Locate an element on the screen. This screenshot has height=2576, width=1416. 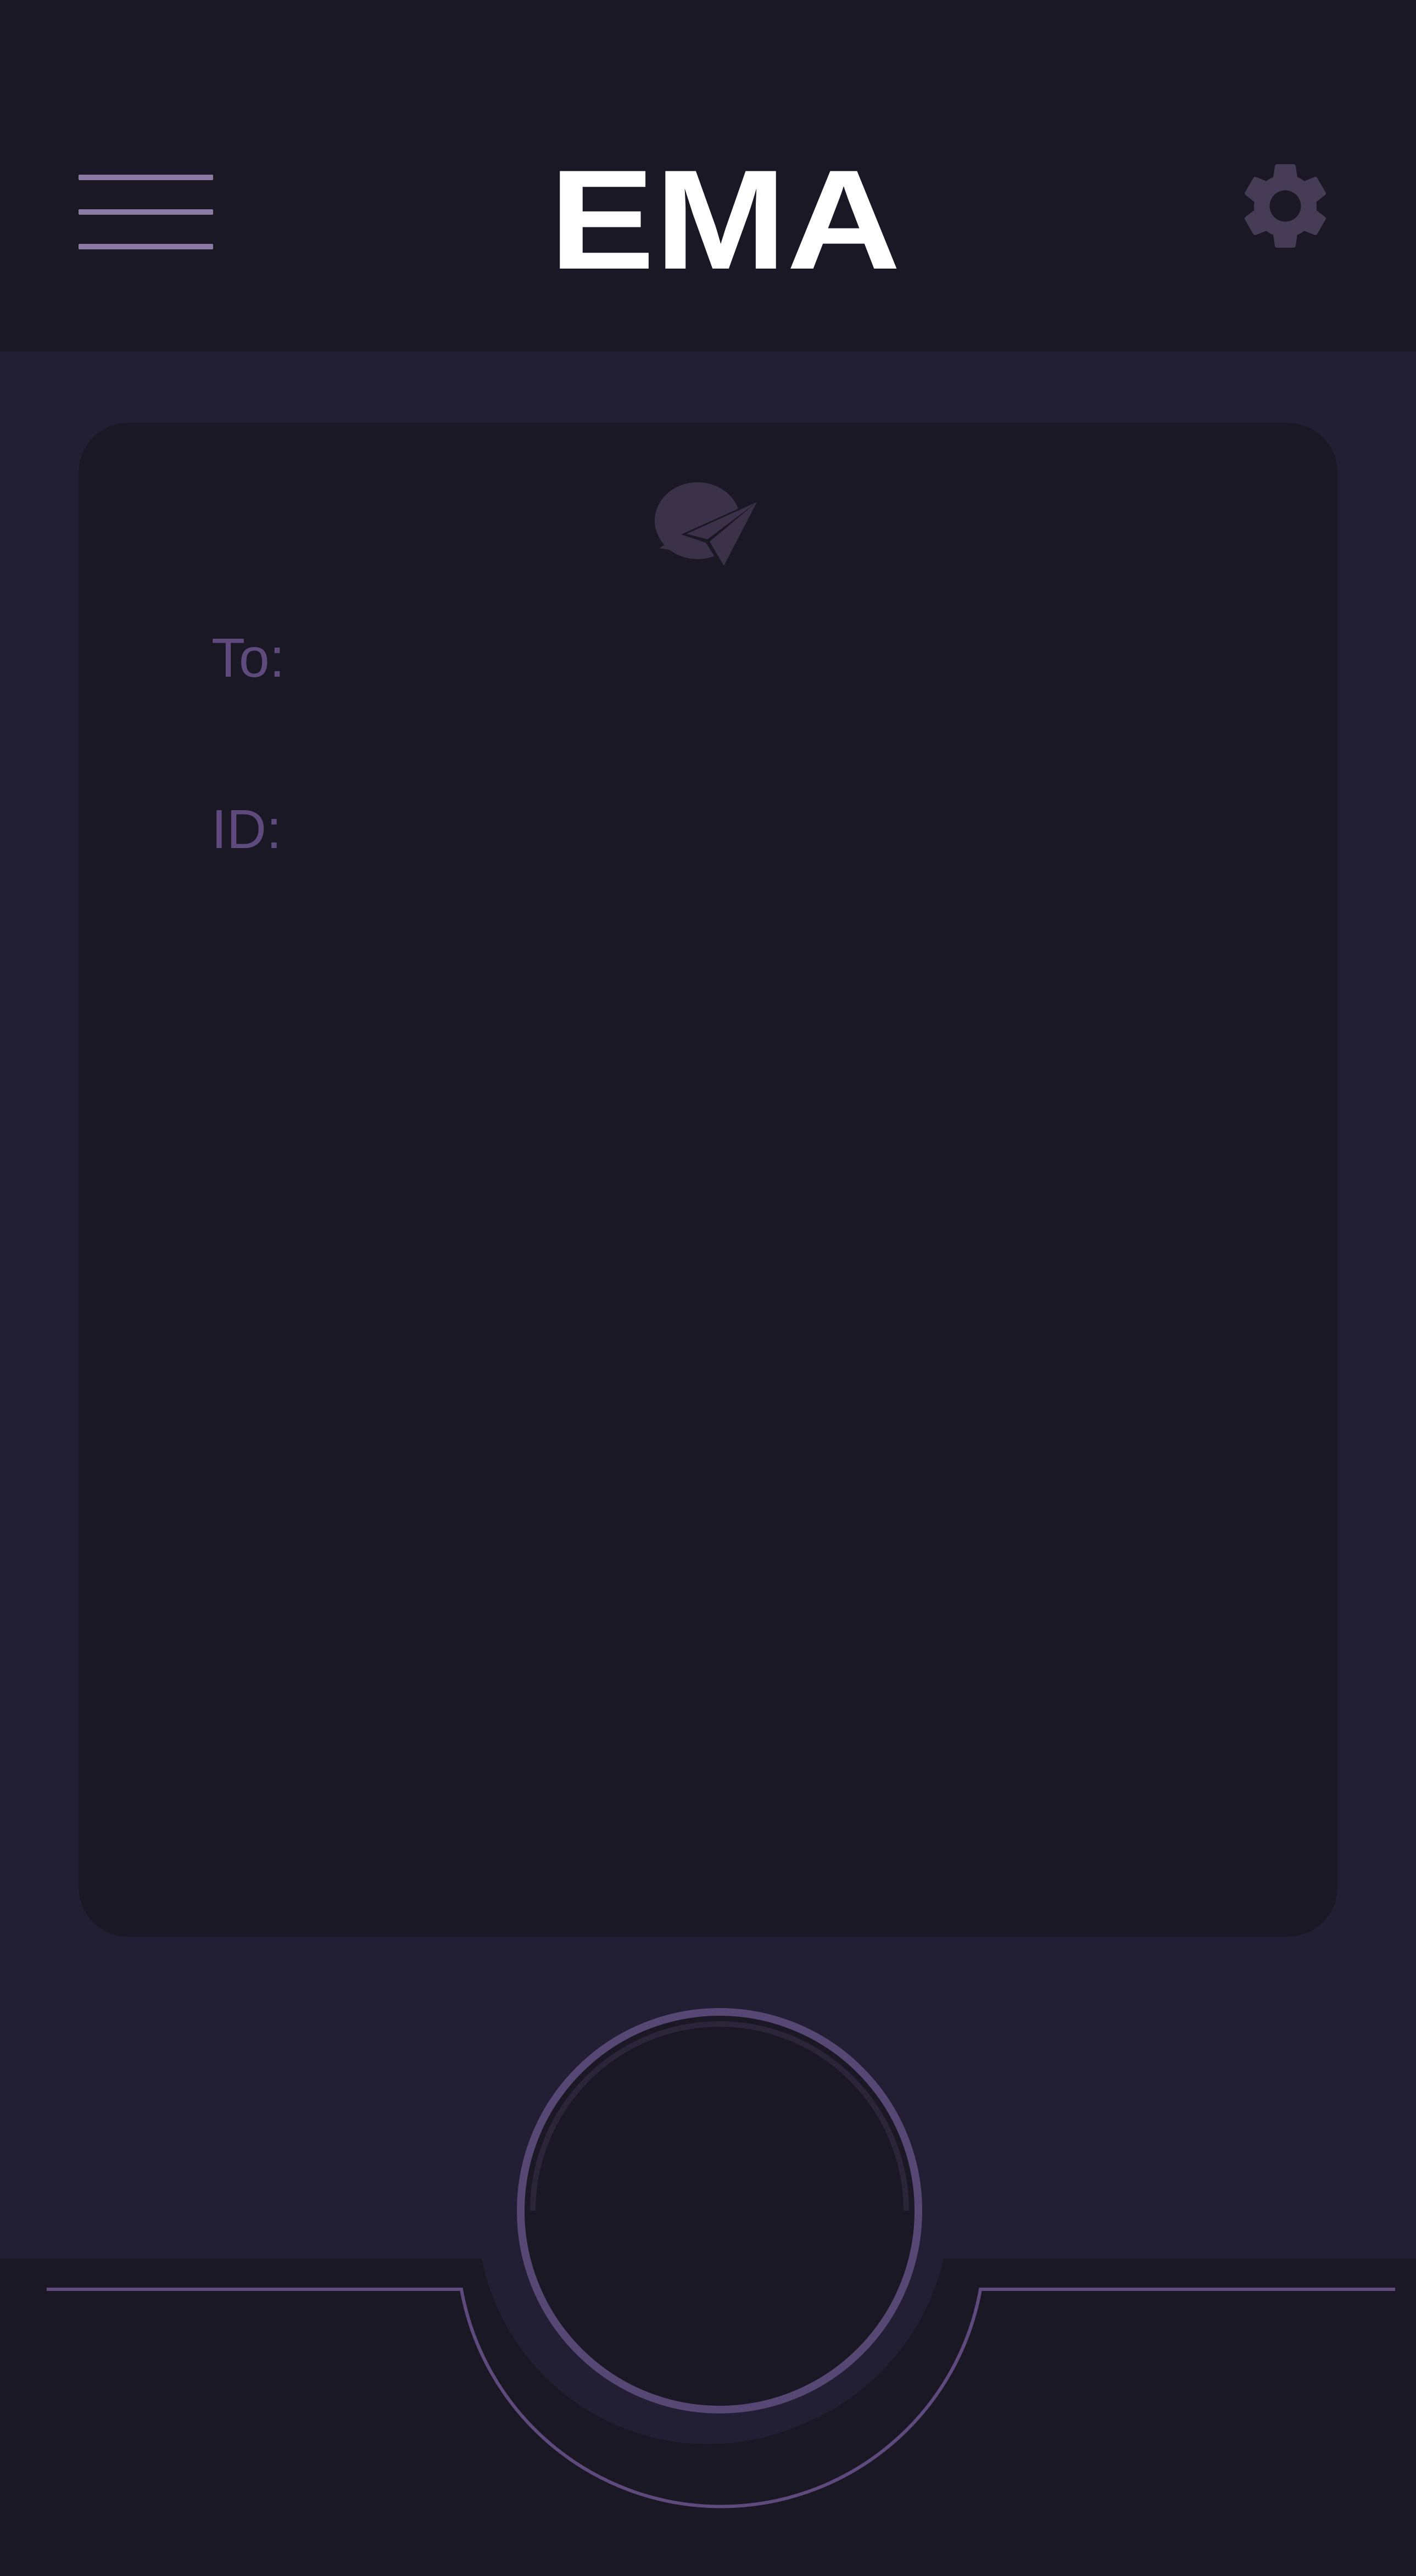
to-input is located at coordinates (792, 656).